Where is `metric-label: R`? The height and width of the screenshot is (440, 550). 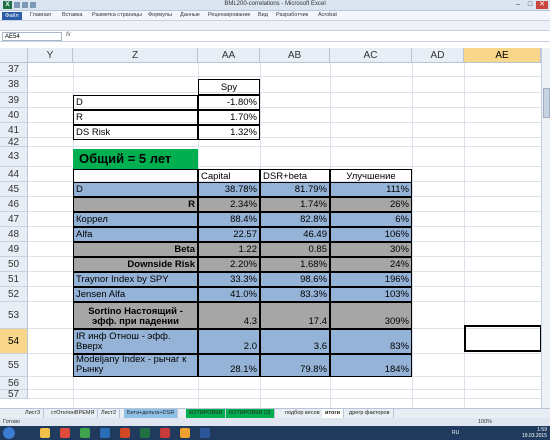 metric-label: R is located at coordinates (135, 204).